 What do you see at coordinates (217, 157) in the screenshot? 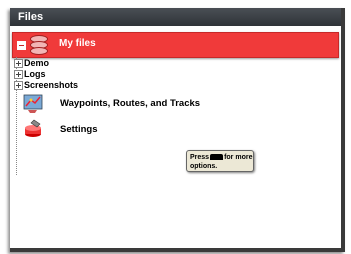
I see `menu-key-icon` at bounding box center [217, 157].